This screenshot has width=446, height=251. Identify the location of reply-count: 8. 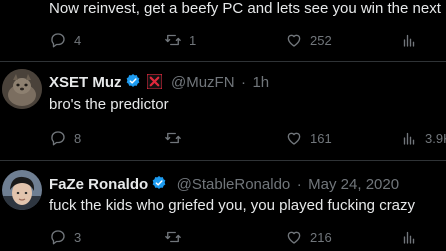
(78, 138).